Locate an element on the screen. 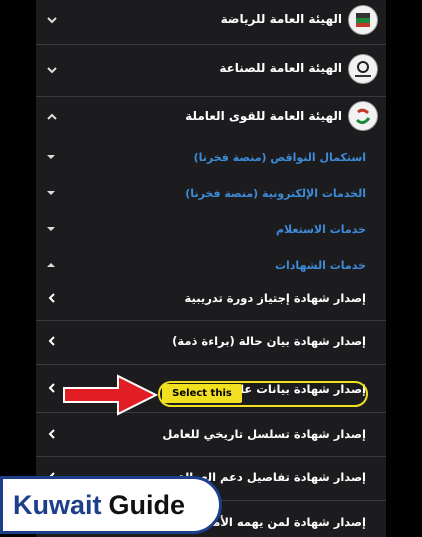 The height and width of the screenshot is (537, 422). submenu-item: خدمات الاستعلام is located at coordinates (211, 230).